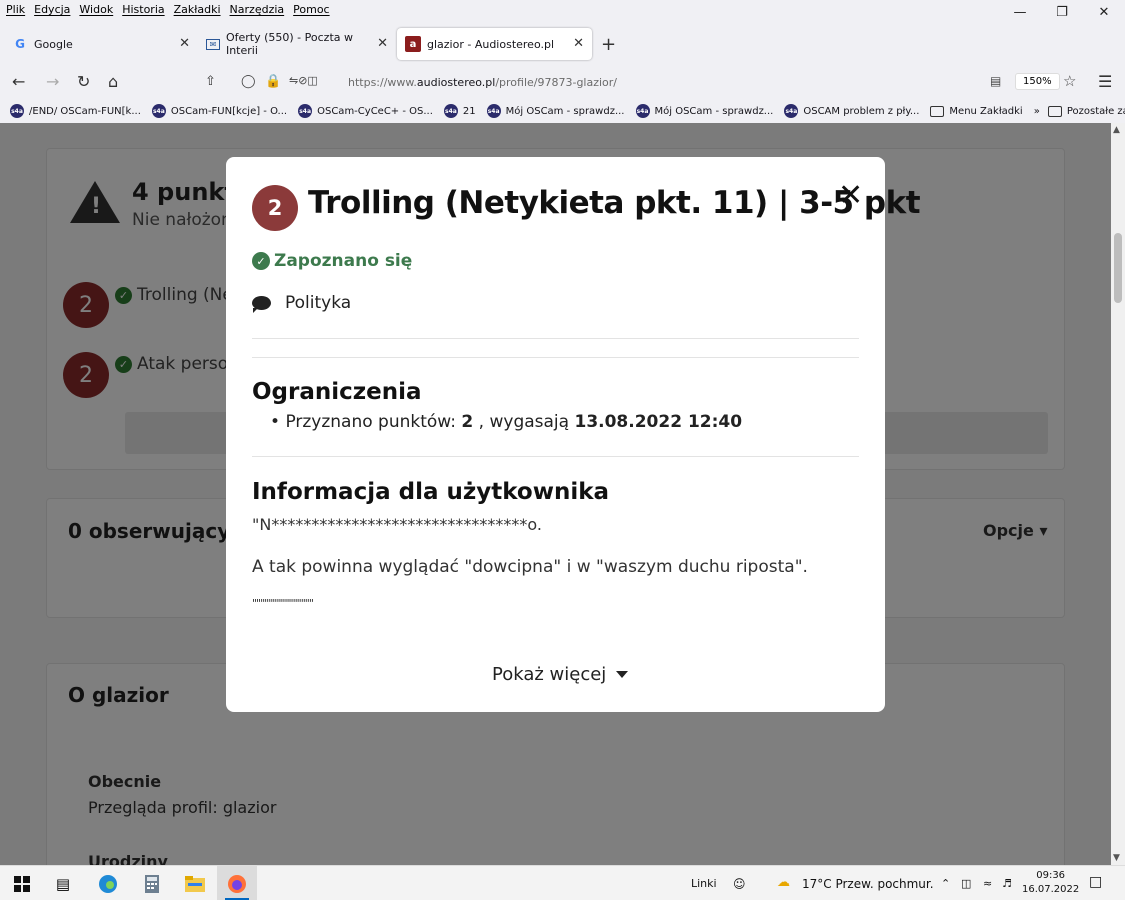 This screenshot has height=900, width=1125. I want to click on volume-icon: ♬, so click(1007, 883).